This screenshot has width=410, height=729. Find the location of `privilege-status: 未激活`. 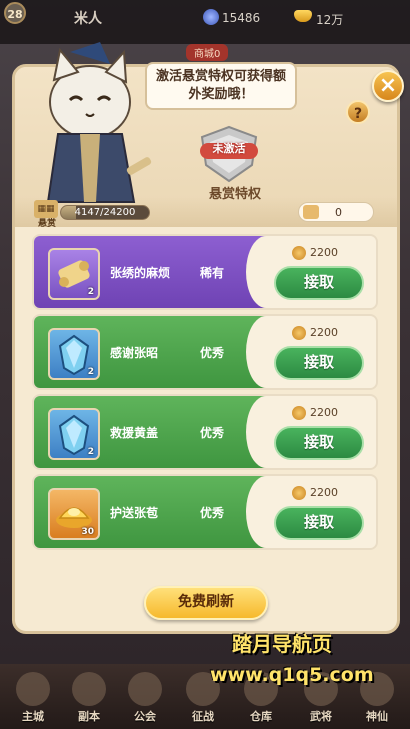

privilege-status: 未激活 is located at coordinates (229, 148).